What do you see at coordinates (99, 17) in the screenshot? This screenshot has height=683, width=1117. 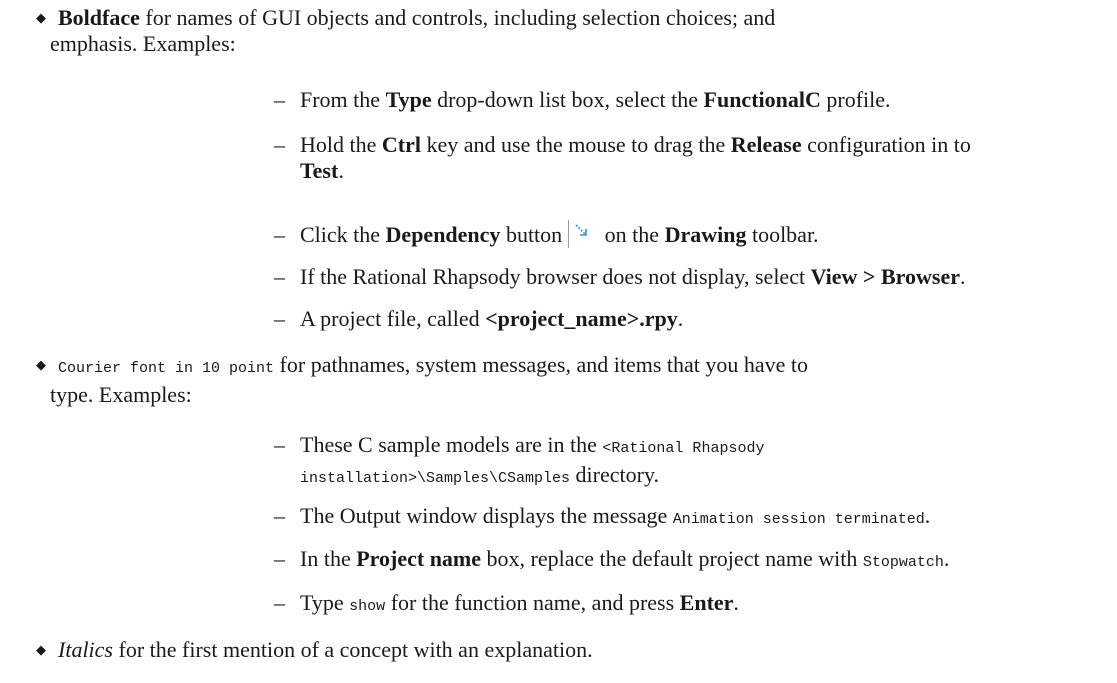 I see `term: Boldface` at bounding box center [99, 17].